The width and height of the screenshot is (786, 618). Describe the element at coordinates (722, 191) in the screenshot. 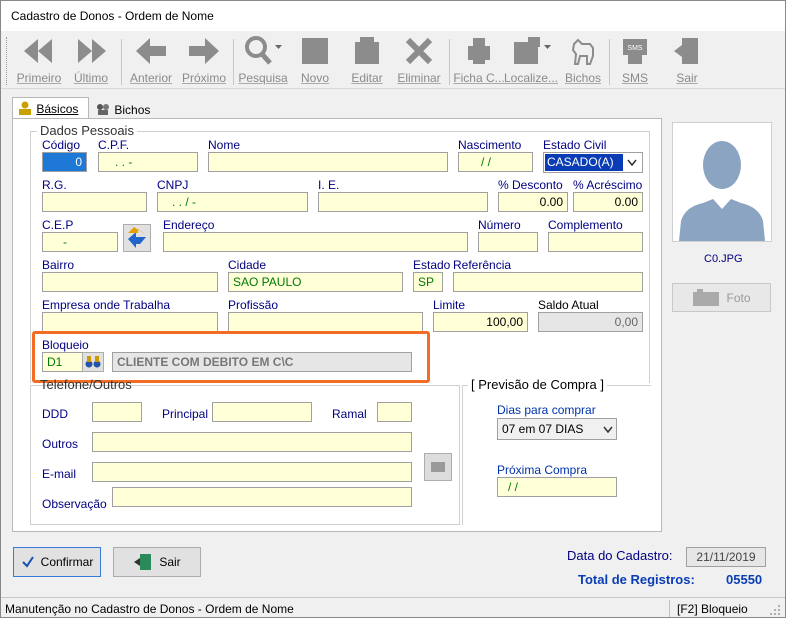

I see `avatar-placeholder-icon` at that location.